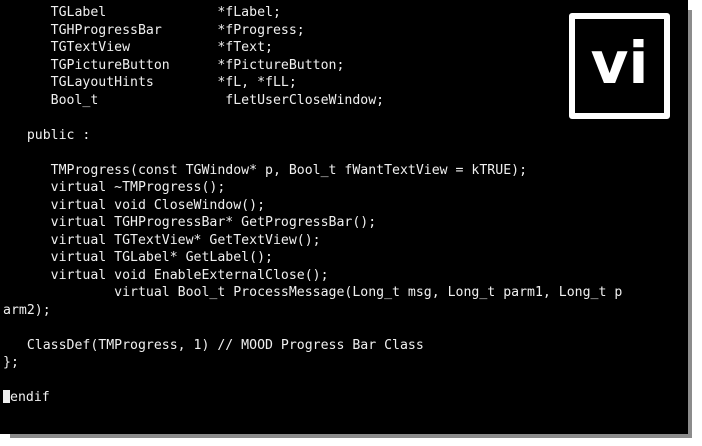  I want to click on vi-logo-badge: vi, so click(619, 66).